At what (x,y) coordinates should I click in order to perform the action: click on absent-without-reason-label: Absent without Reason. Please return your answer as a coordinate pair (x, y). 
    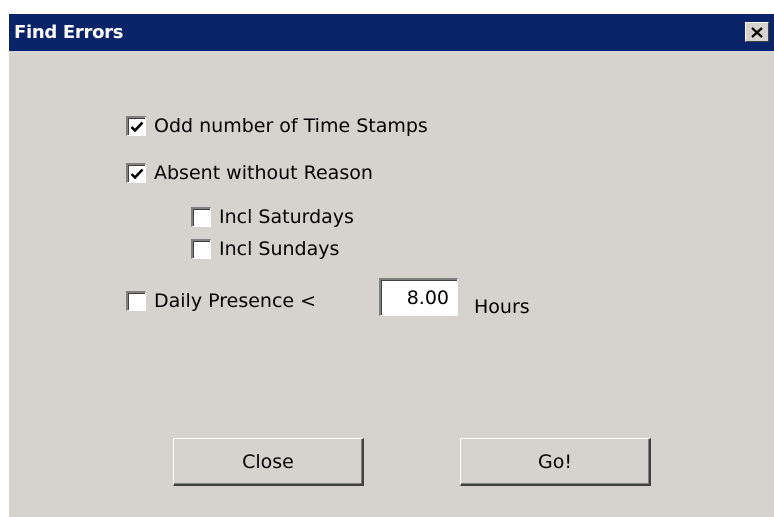
    Looking at the image, I should click on (263, 173).